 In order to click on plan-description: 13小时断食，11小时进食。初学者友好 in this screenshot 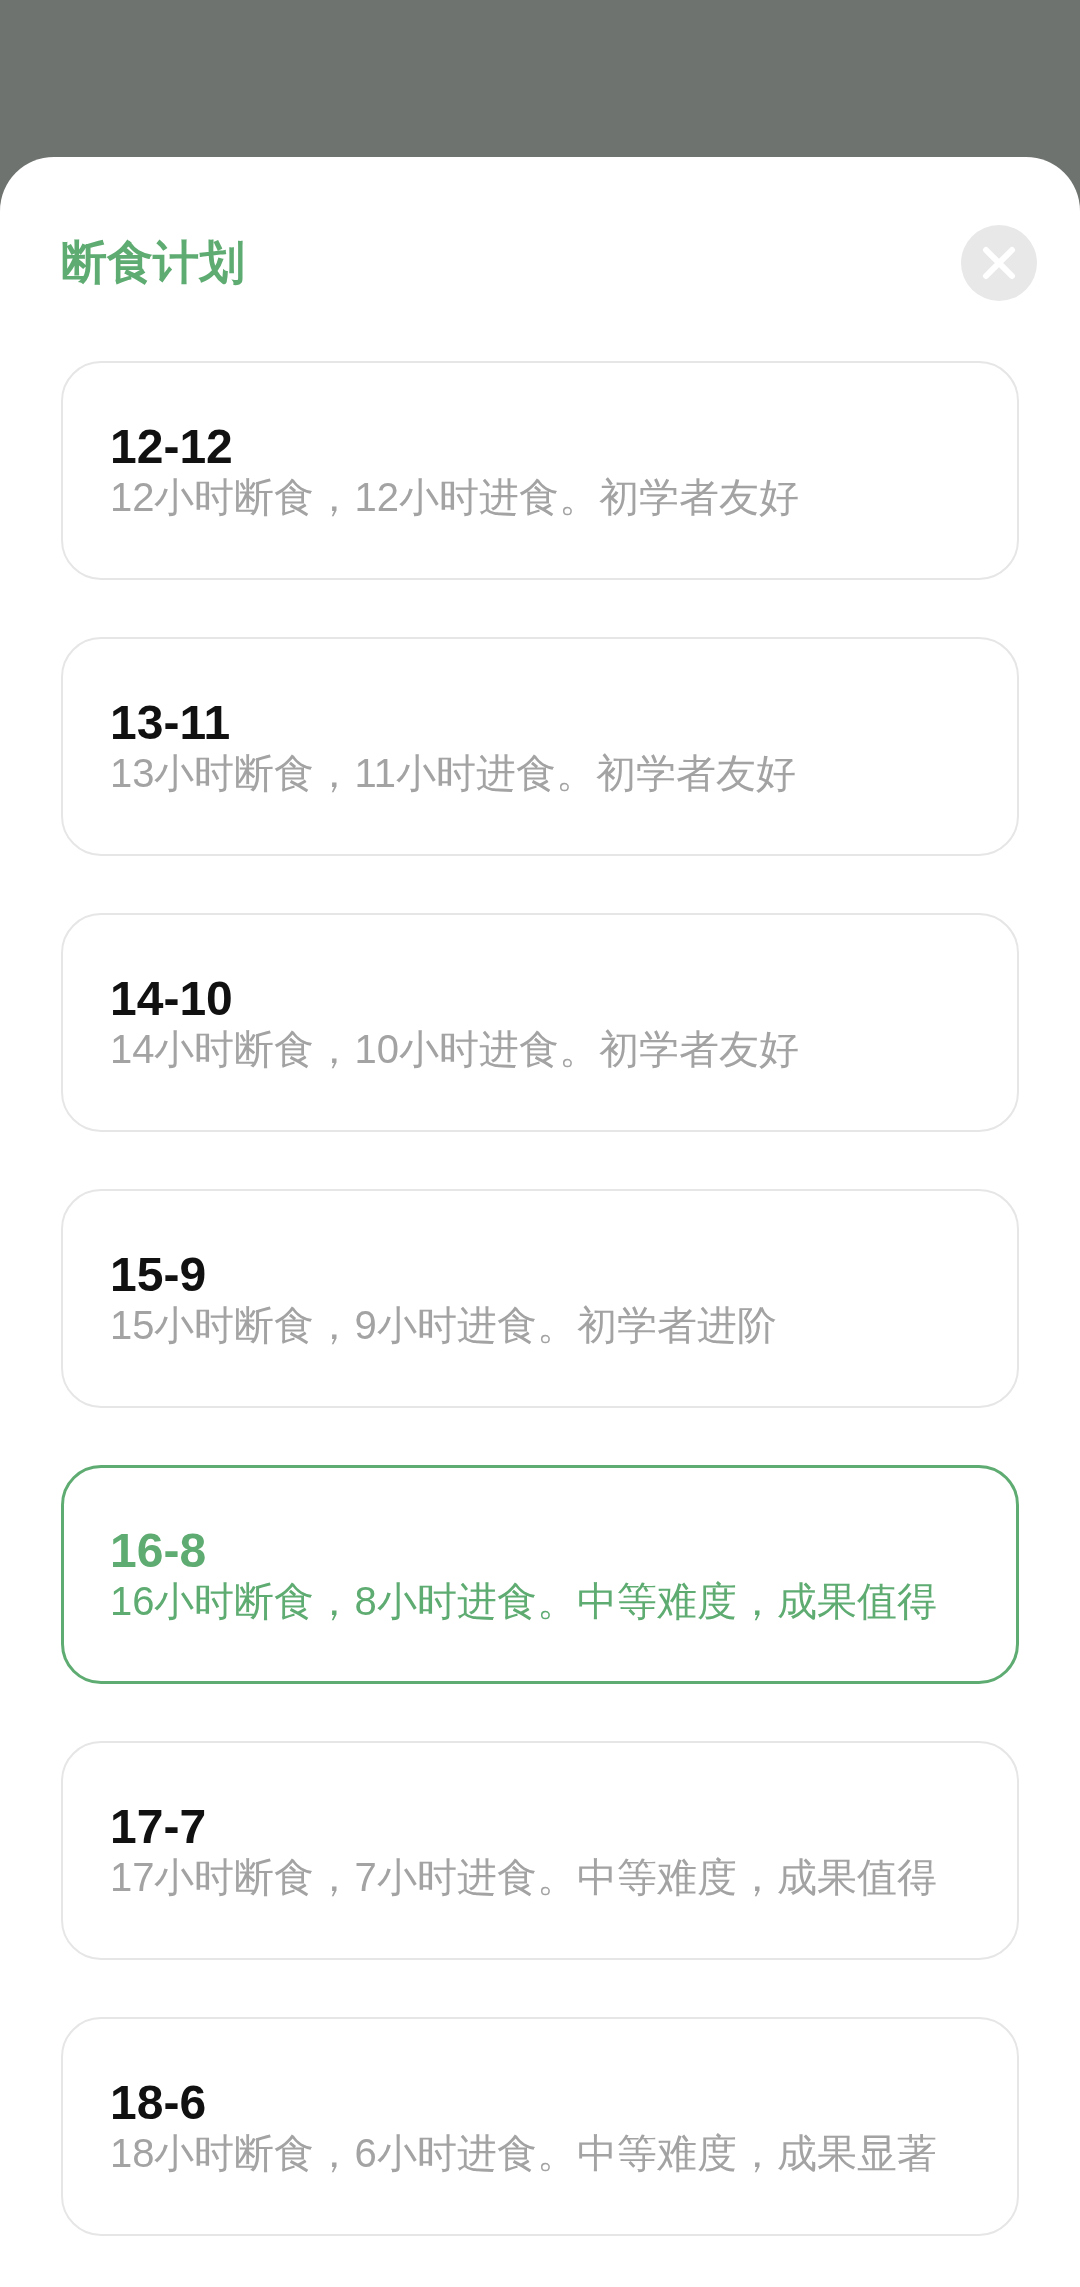, I will do `click(453, 773)`.